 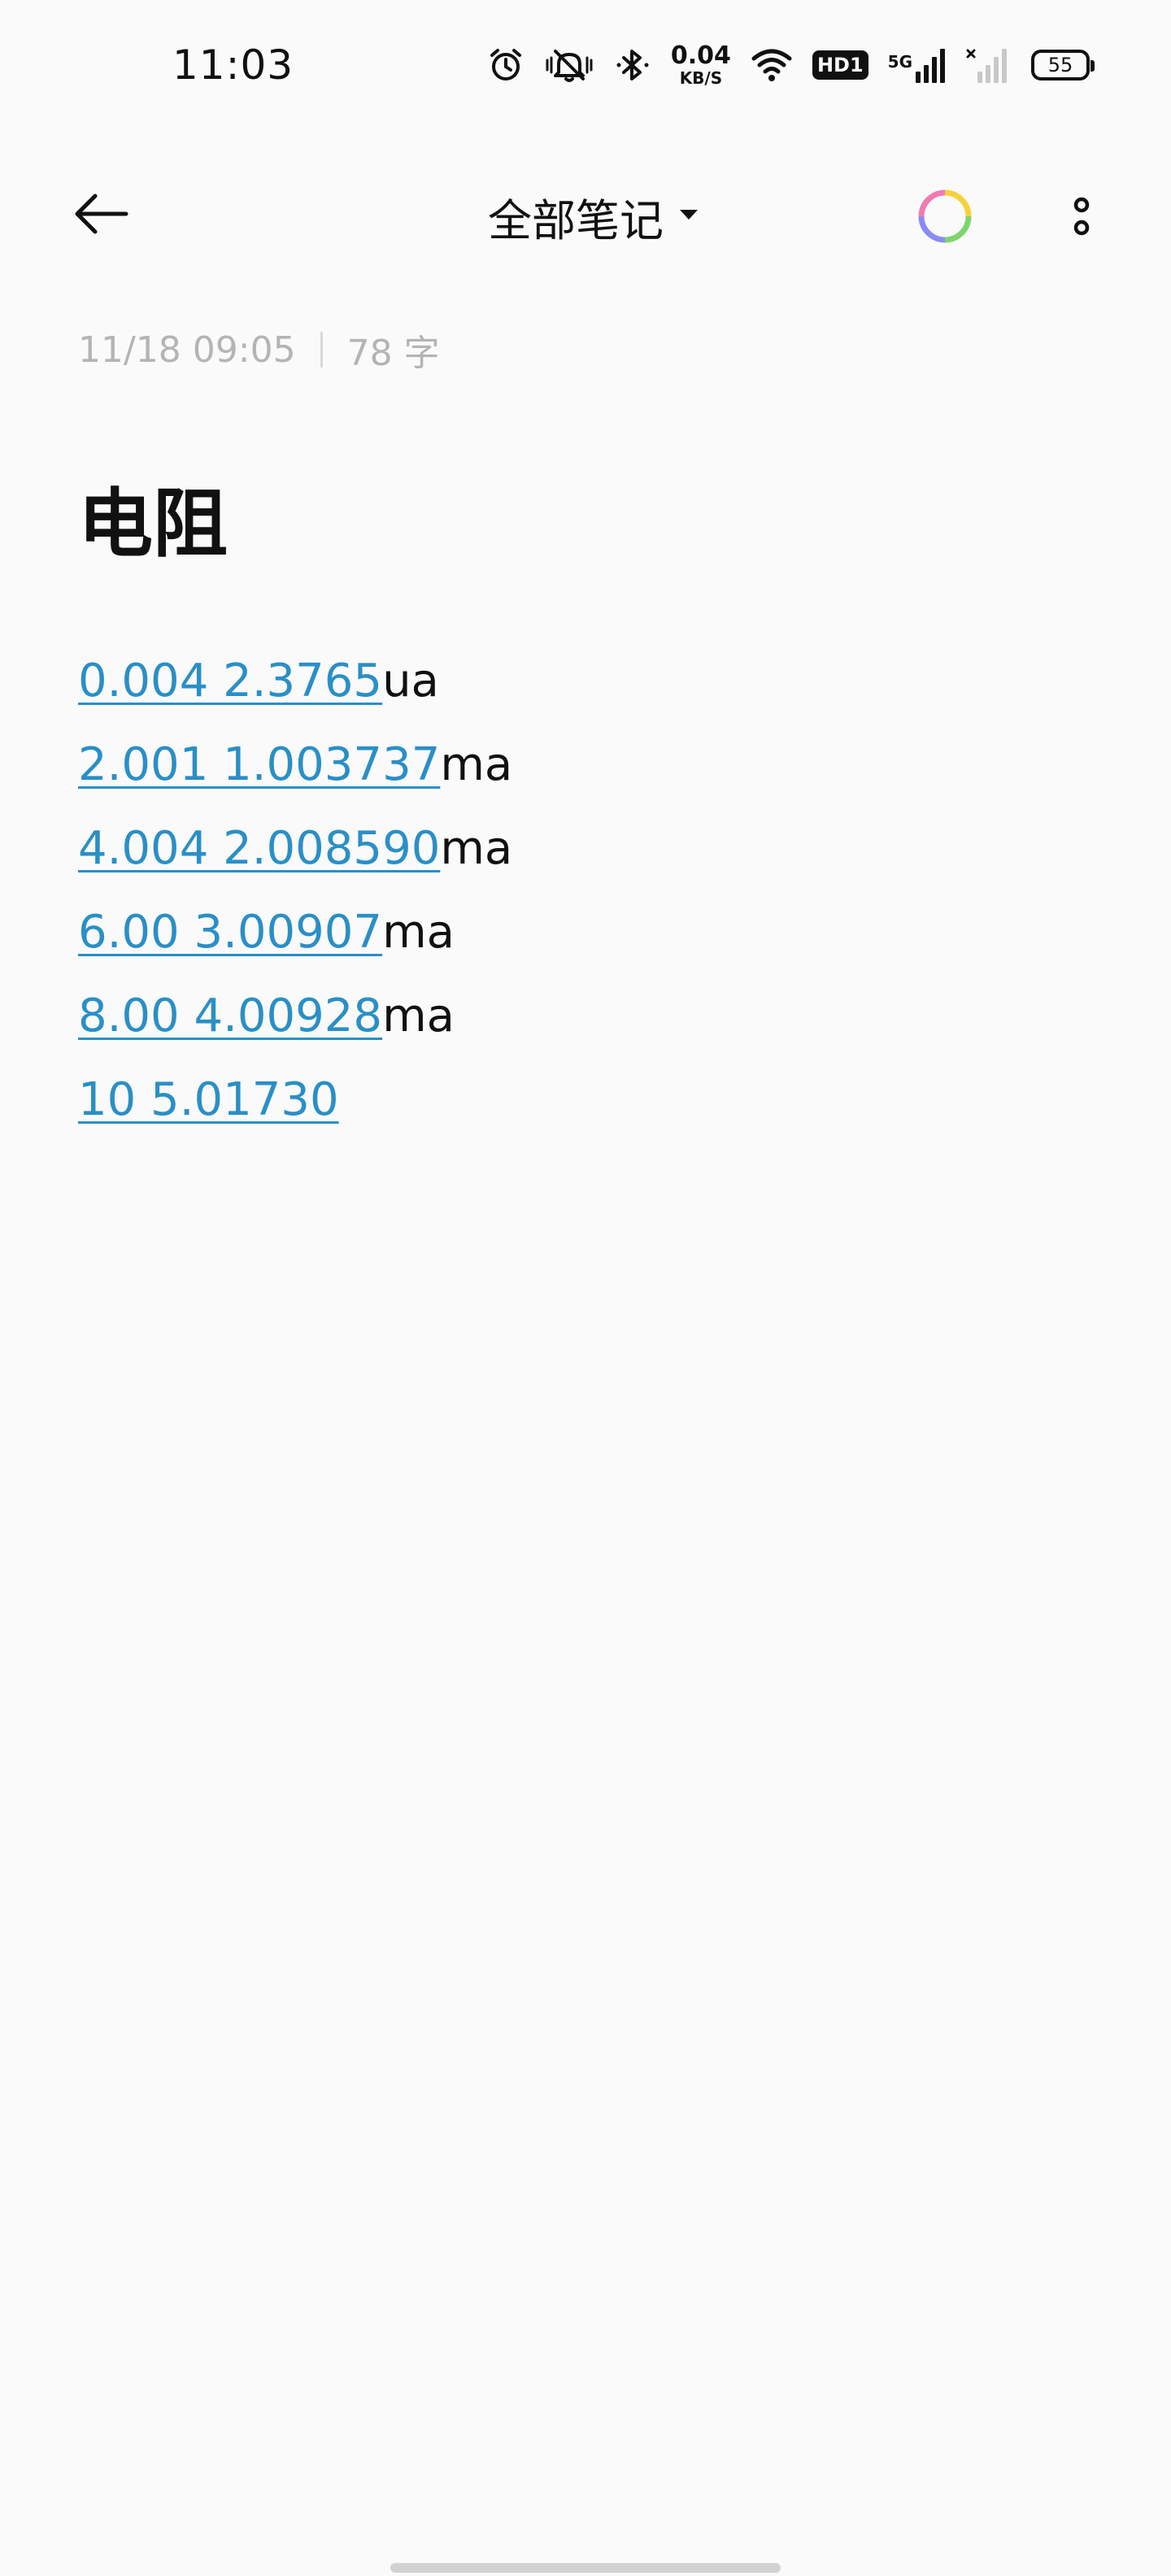 What do you see at coordinates (900, 62) in the screenshot?
I see `network-label: 5G` at bounding box center [900, 62].